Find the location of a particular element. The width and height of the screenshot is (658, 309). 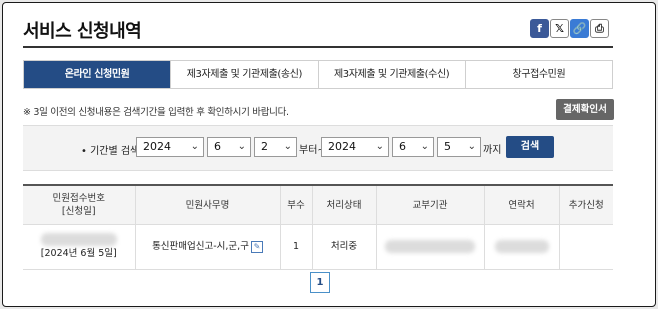

title-divider is located at coordinates (318, 47).